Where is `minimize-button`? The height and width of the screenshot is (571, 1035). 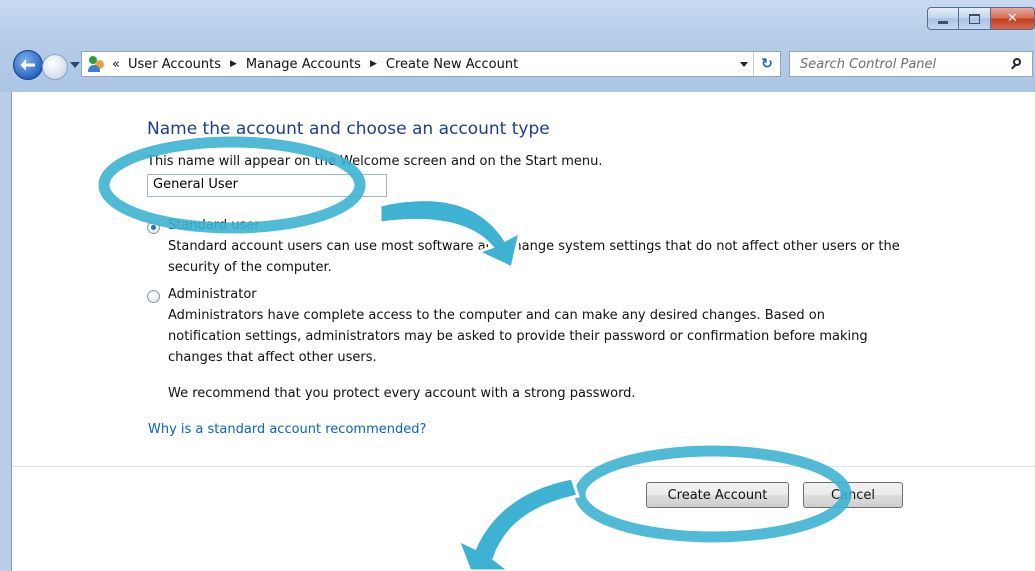 minimize-button is located at coordinates (943, 18).